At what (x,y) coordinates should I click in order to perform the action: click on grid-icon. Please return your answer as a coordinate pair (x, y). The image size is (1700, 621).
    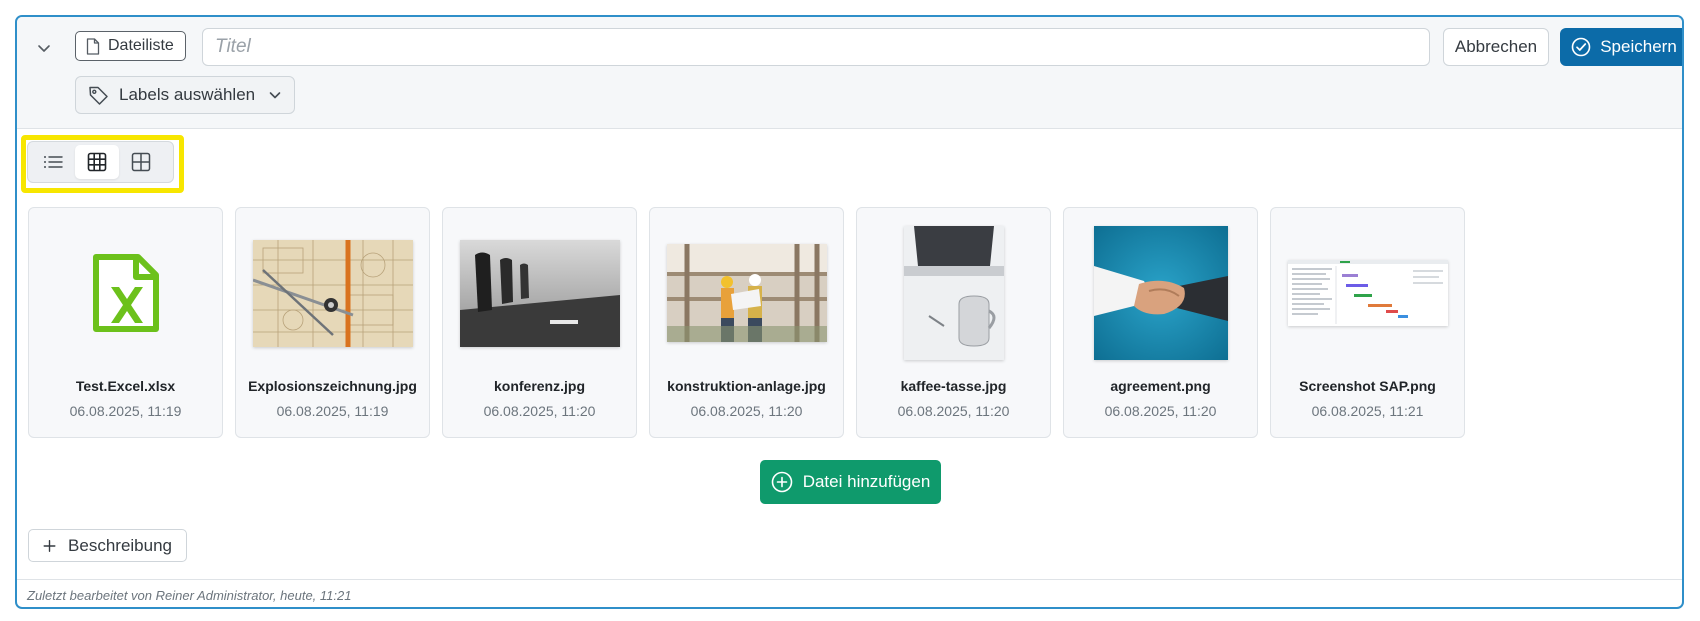
    Looking at the image, I should click on (141, 162).